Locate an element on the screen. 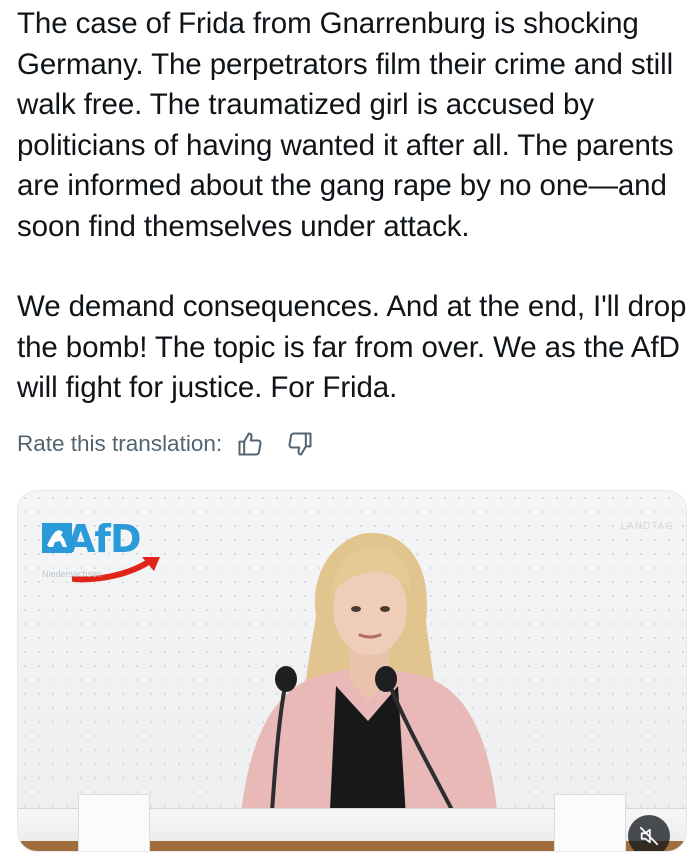  mute-button is located at coordinates (649, 833).